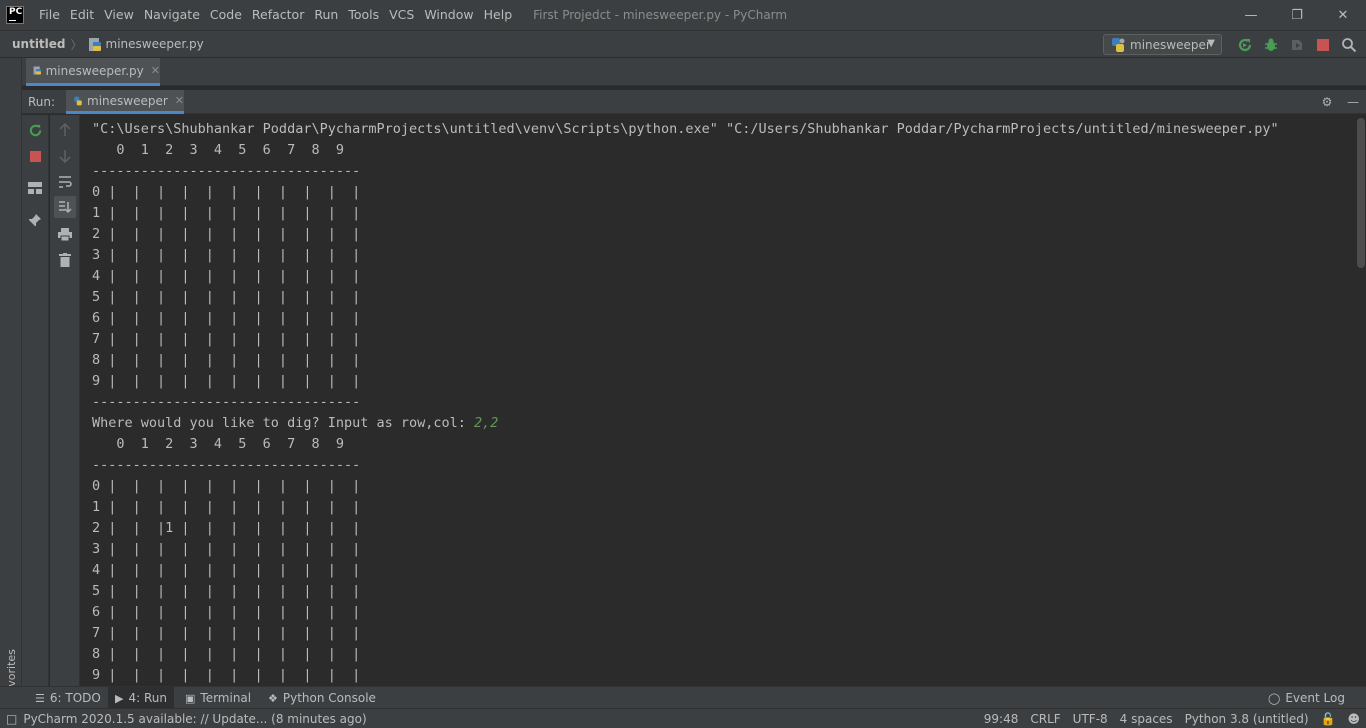 The width and height of the screenshot is (1366, 728). I want to click on console-scrollbar, so click(1361, 193).